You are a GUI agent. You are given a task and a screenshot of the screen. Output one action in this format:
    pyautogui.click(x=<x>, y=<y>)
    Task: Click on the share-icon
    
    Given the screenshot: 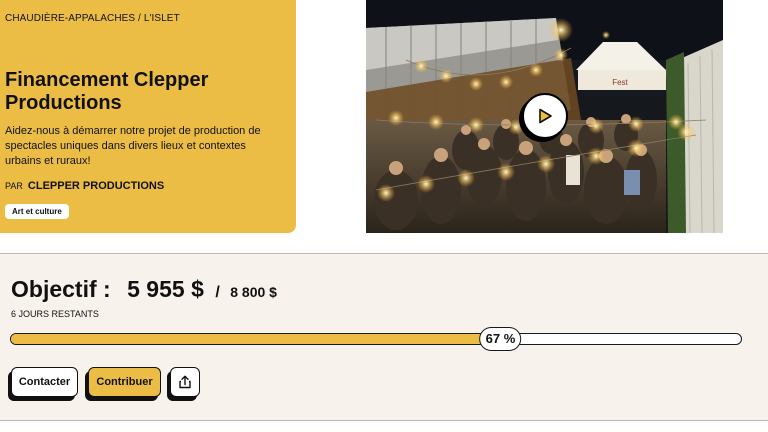 What is the action you would take?
    pyautogui.click(x=185, y=382)
    